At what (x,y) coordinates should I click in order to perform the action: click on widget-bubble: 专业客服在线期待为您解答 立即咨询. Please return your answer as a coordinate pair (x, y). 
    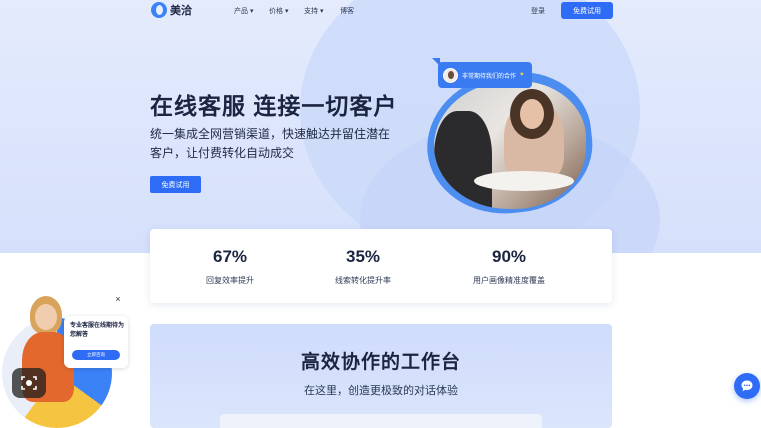
    Looking at the image, I should click on (96, 342).